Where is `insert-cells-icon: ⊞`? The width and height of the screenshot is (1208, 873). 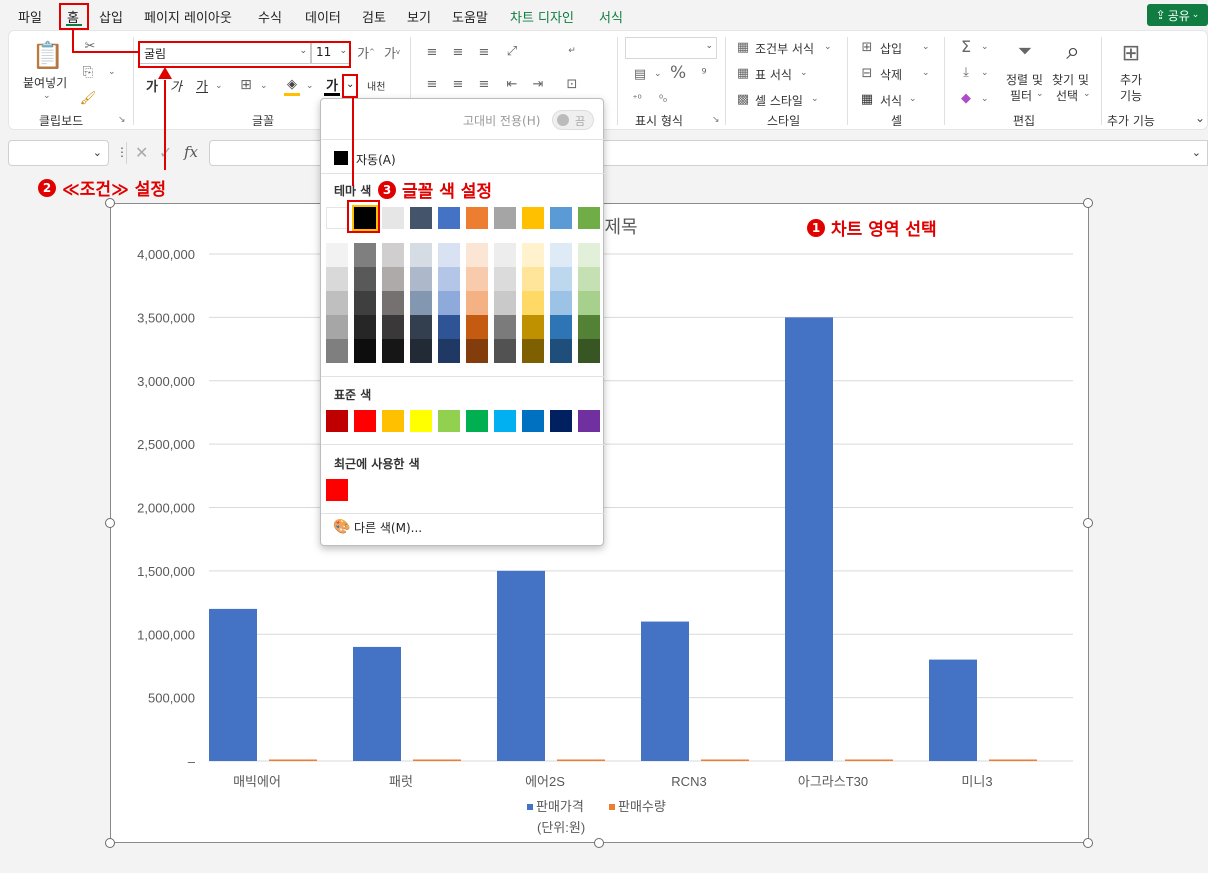
insert-cells-icon: ⊞ is located at coordinates (867, 47).